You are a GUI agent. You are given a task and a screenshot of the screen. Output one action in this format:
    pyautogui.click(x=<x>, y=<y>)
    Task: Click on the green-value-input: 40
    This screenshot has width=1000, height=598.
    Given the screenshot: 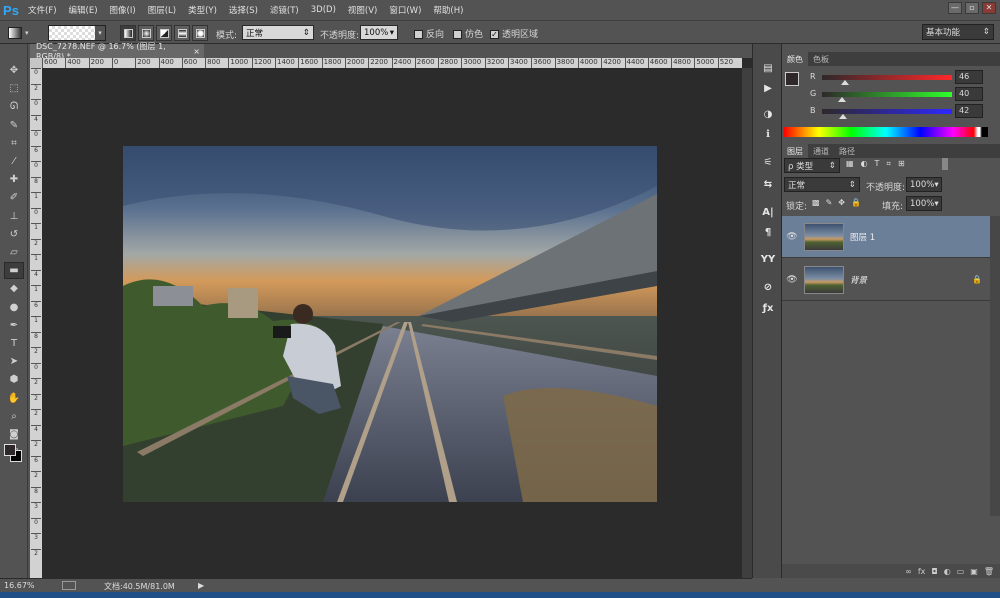 What is the action you would take?
    pyautogui.click(x=969, y=94)
    